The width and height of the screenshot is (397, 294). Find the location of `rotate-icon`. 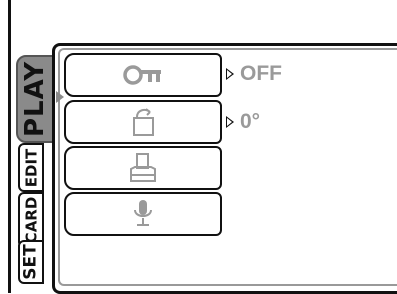

rotate-icon is located at coordinates (143, 122).